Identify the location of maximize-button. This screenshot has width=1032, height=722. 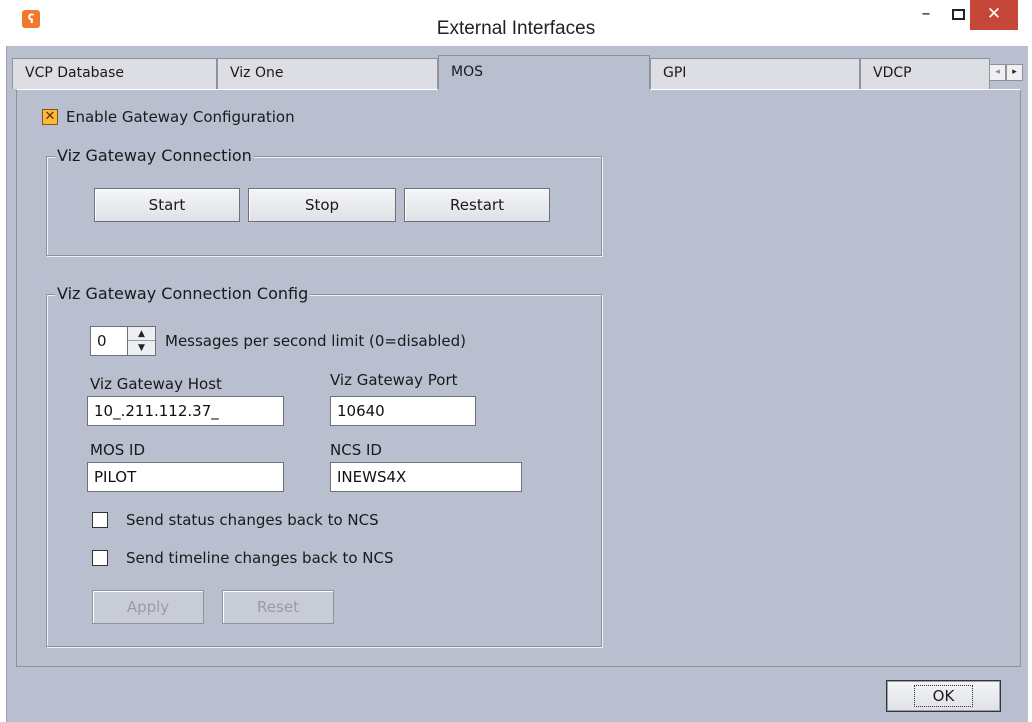
(958, 15).